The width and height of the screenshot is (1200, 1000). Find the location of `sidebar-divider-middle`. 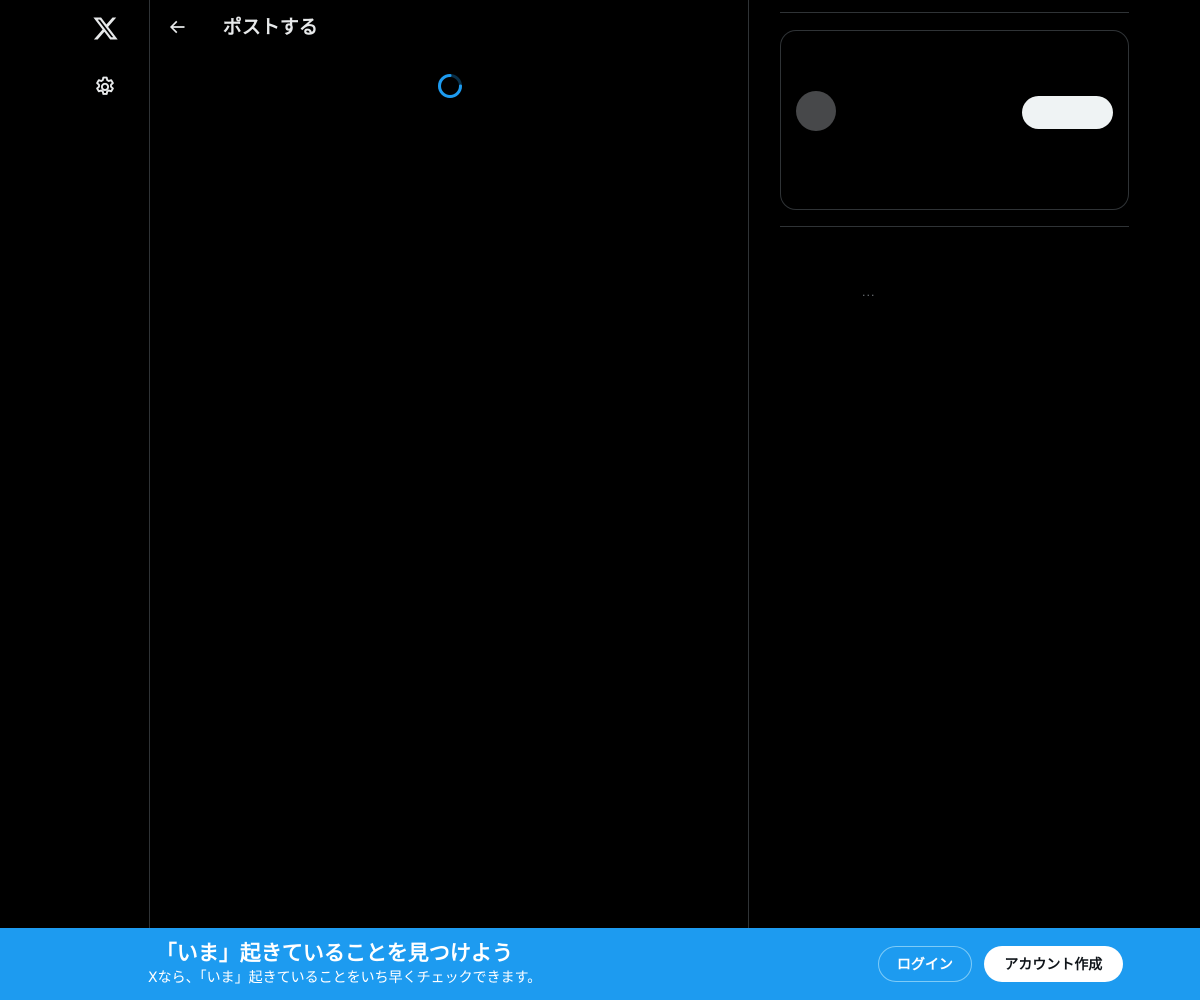

sidebar-divider-middle is located at coordinates (954, 226).